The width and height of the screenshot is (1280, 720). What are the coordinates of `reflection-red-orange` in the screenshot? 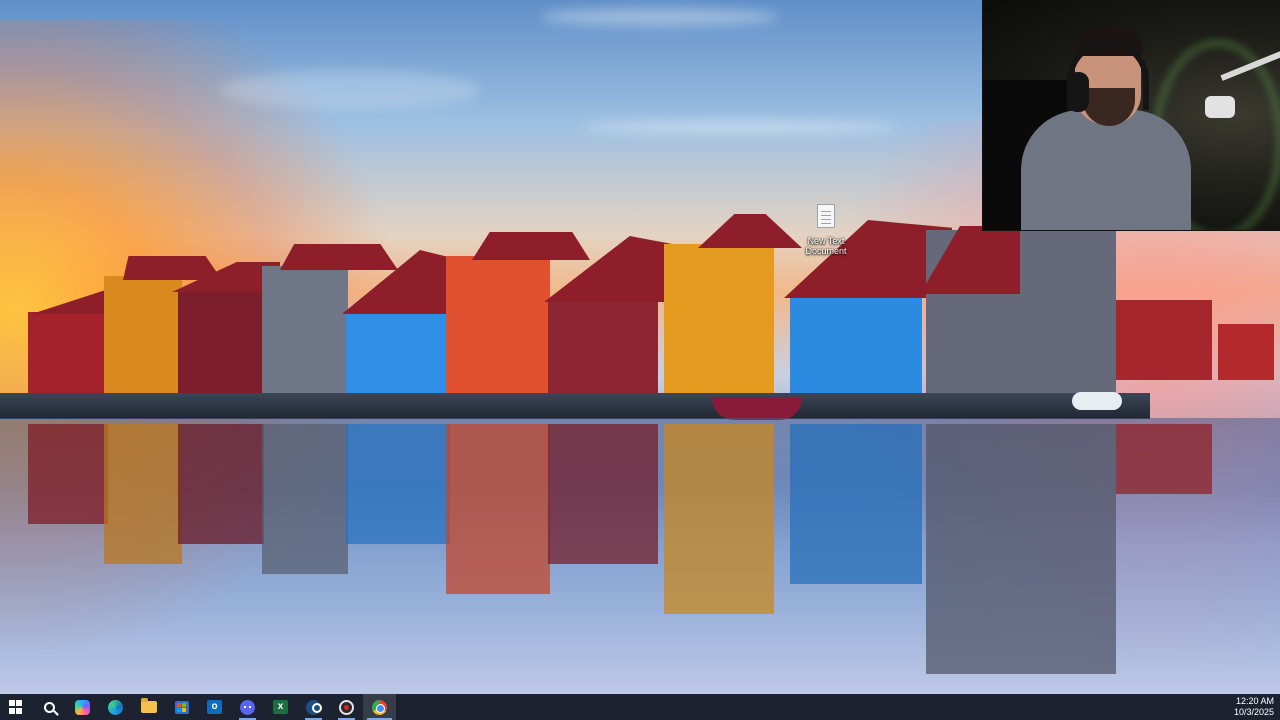 It's located at (498, 509).